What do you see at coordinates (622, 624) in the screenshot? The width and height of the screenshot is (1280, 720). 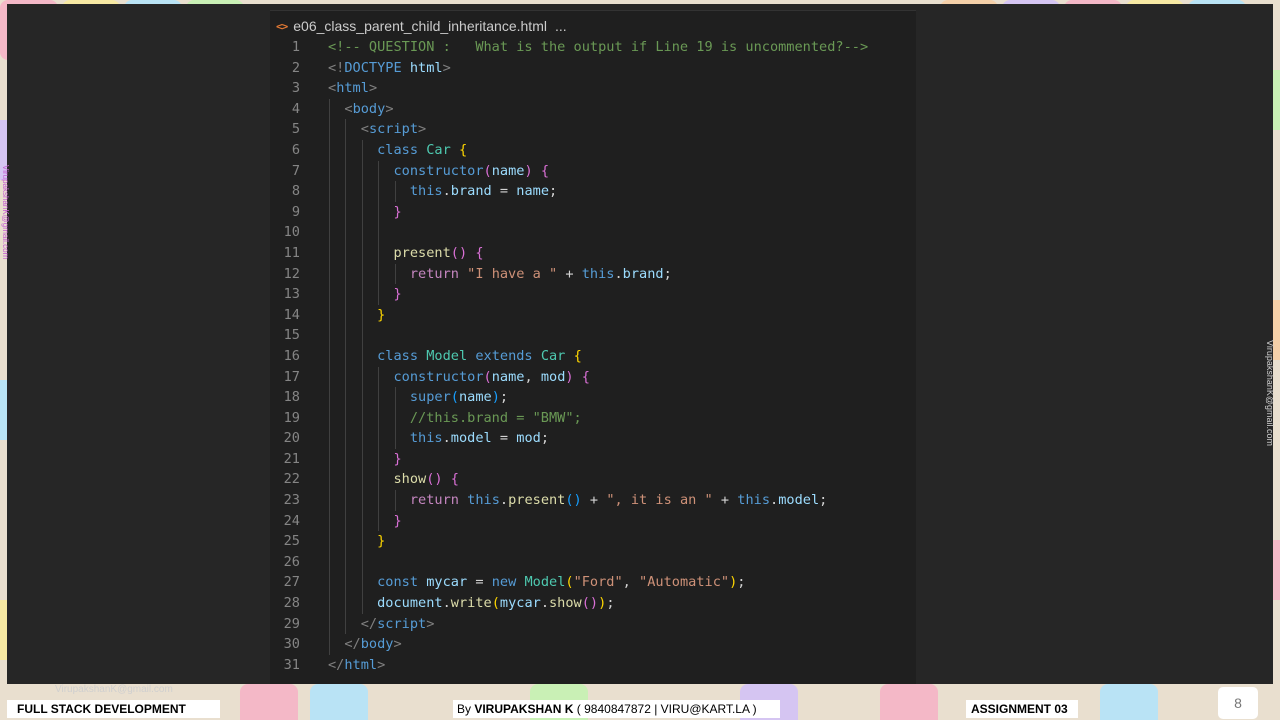 I see `line-source: </script>` at bounding box center [622, 624].